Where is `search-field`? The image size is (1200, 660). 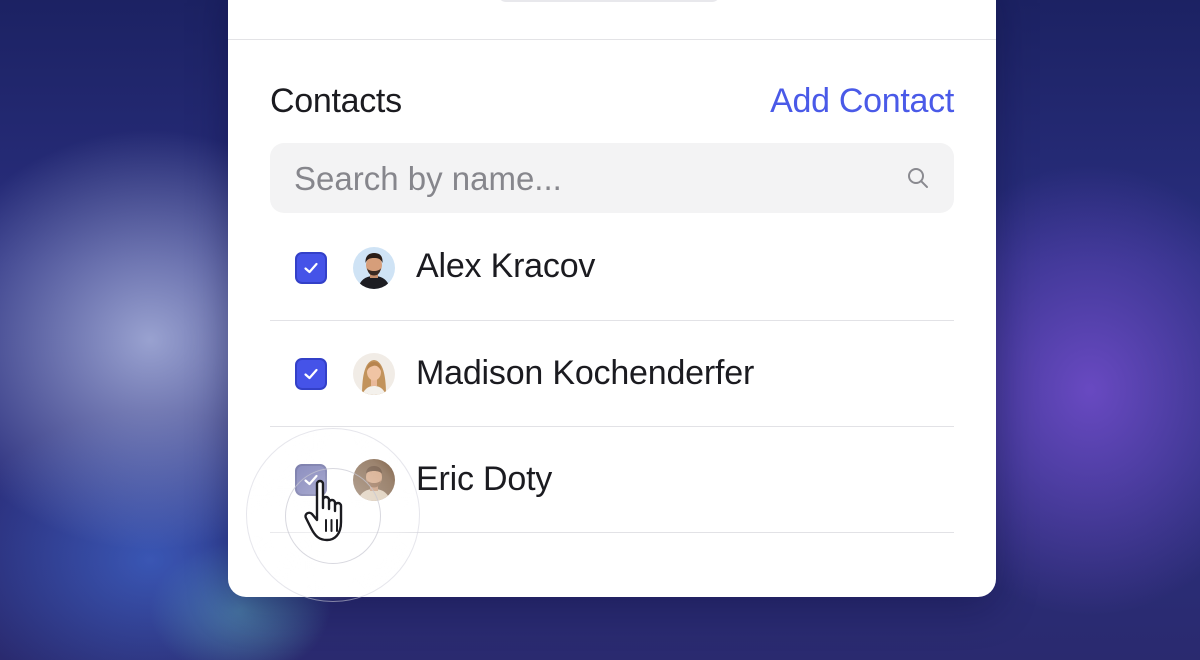 search-field is located at coordinates (612, 179).